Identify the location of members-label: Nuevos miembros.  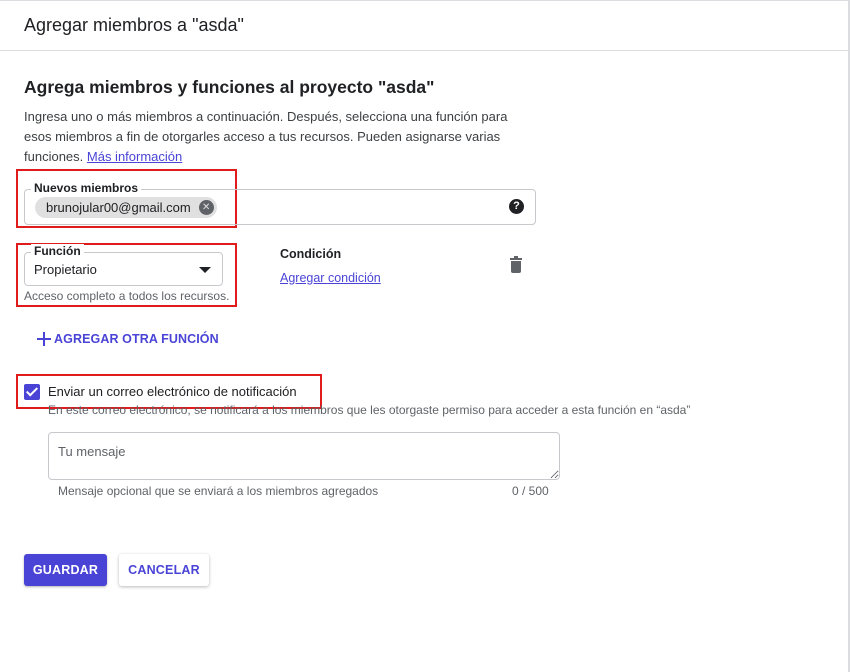
(86, 188).